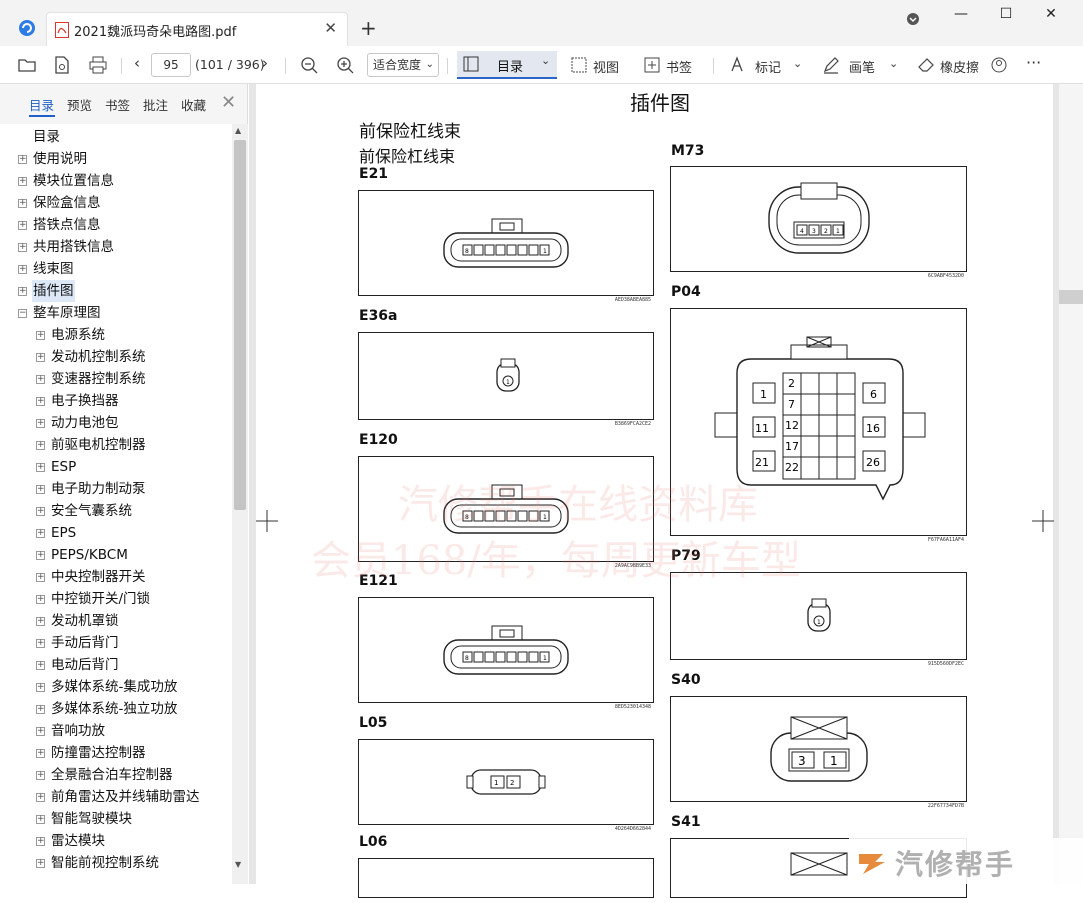 The image size is (1083, 903). Describe the element at coordinates (238, 864) in the screenshot. I see `scroll-down-icon: ▼` at that location.